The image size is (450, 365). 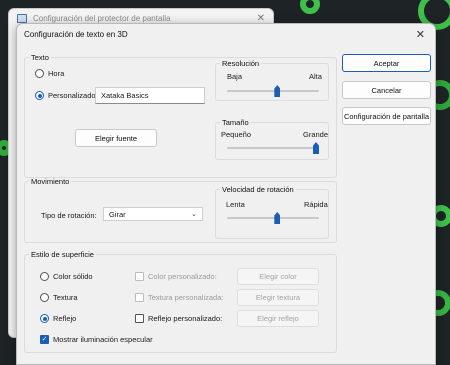 I want to click on checkmark-icon: ✓, so click(x=44, y=339).